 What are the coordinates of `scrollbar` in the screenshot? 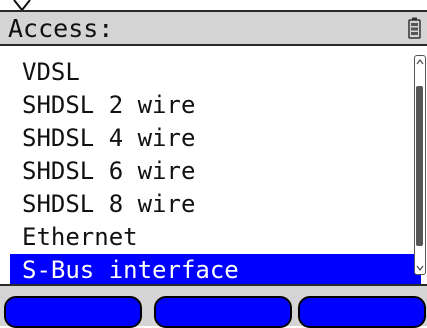 It's located at (420, 165).